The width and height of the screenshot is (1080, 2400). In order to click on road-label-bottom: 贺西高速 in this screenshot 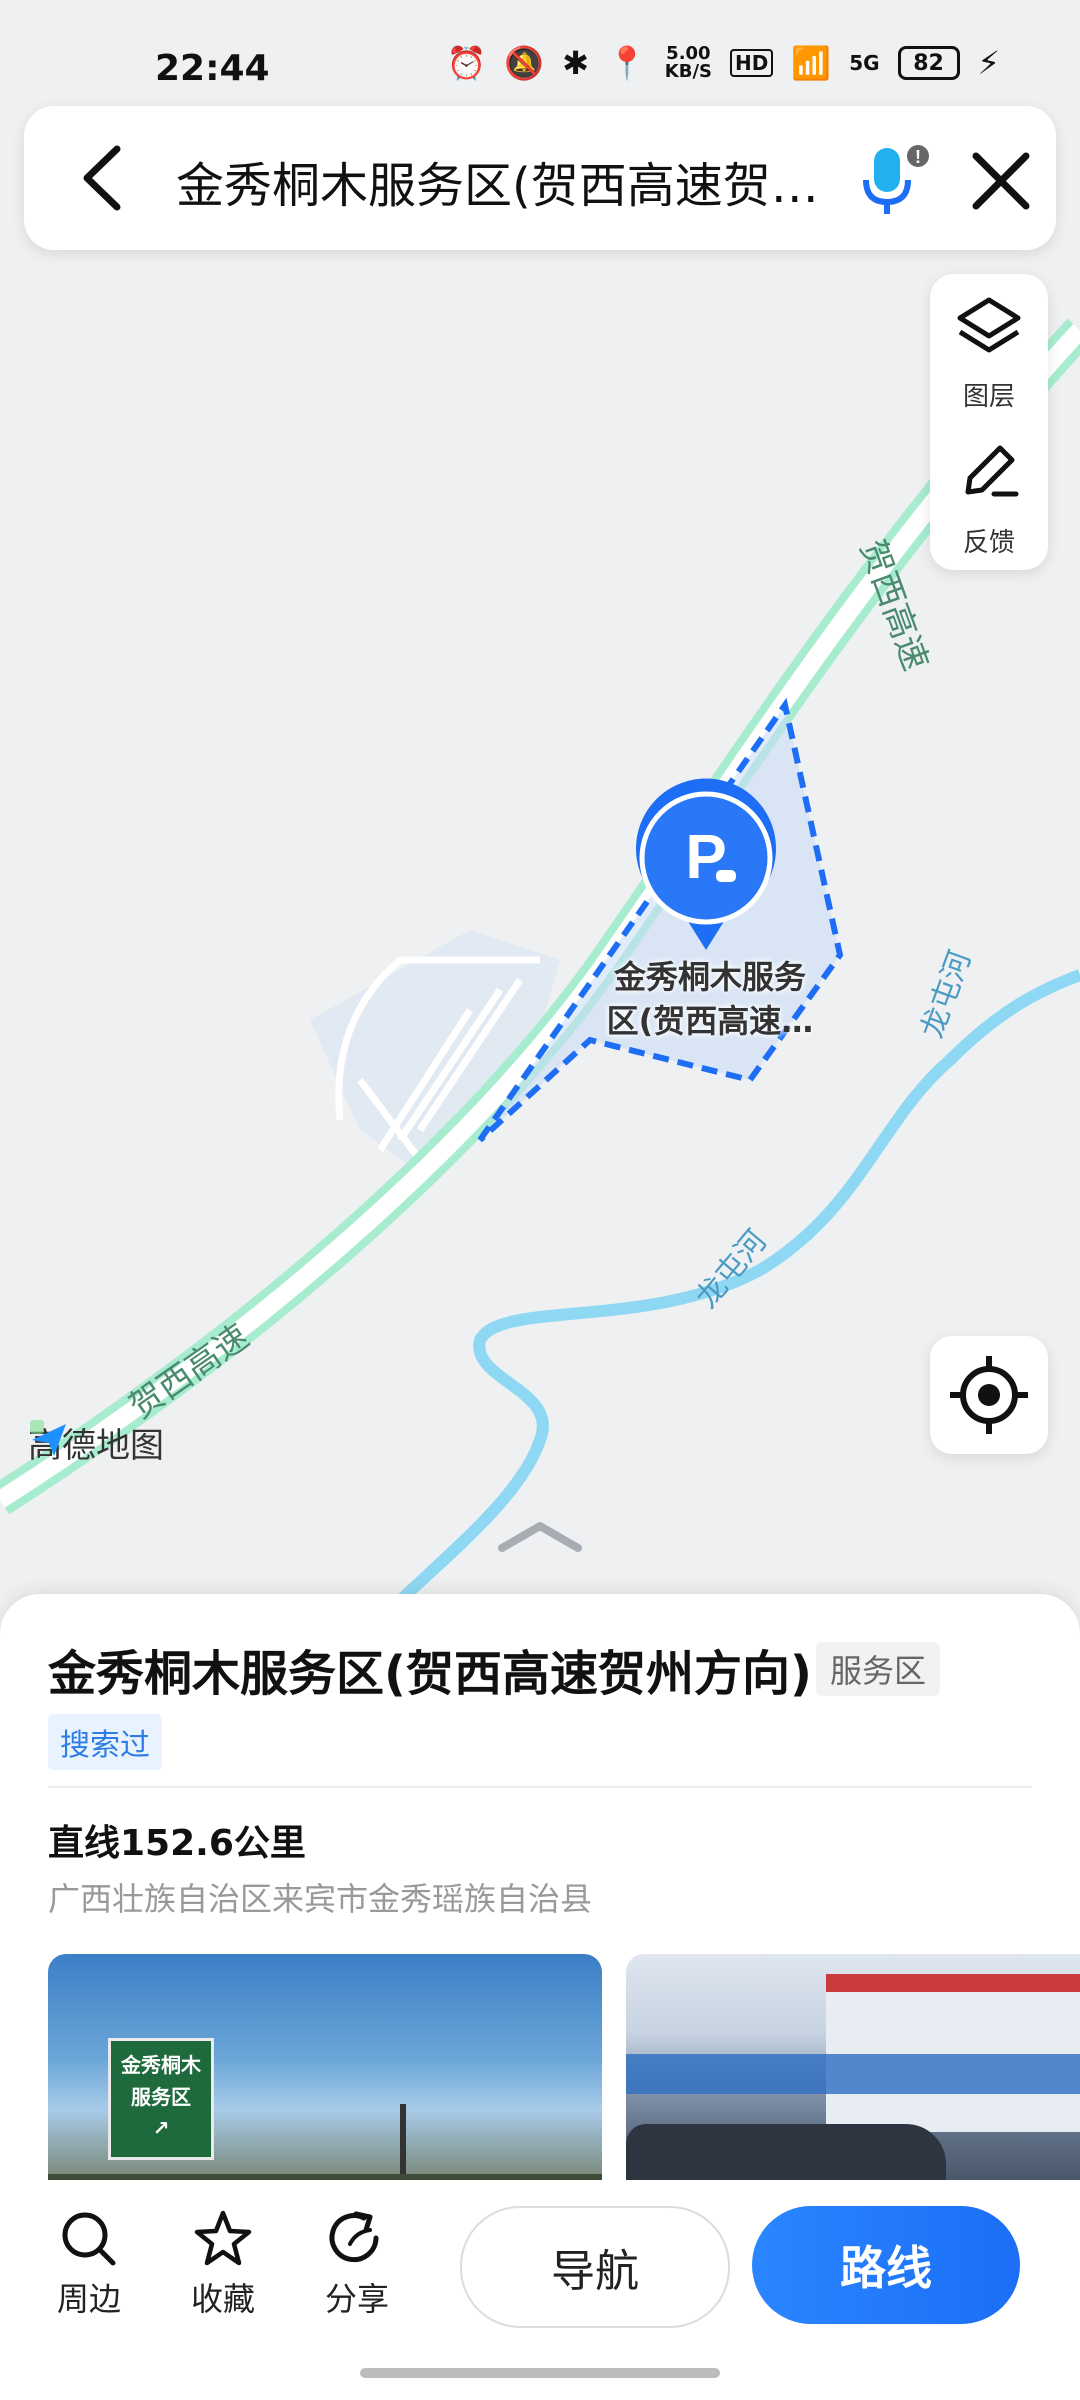, I will do `click(189, 1372)`.